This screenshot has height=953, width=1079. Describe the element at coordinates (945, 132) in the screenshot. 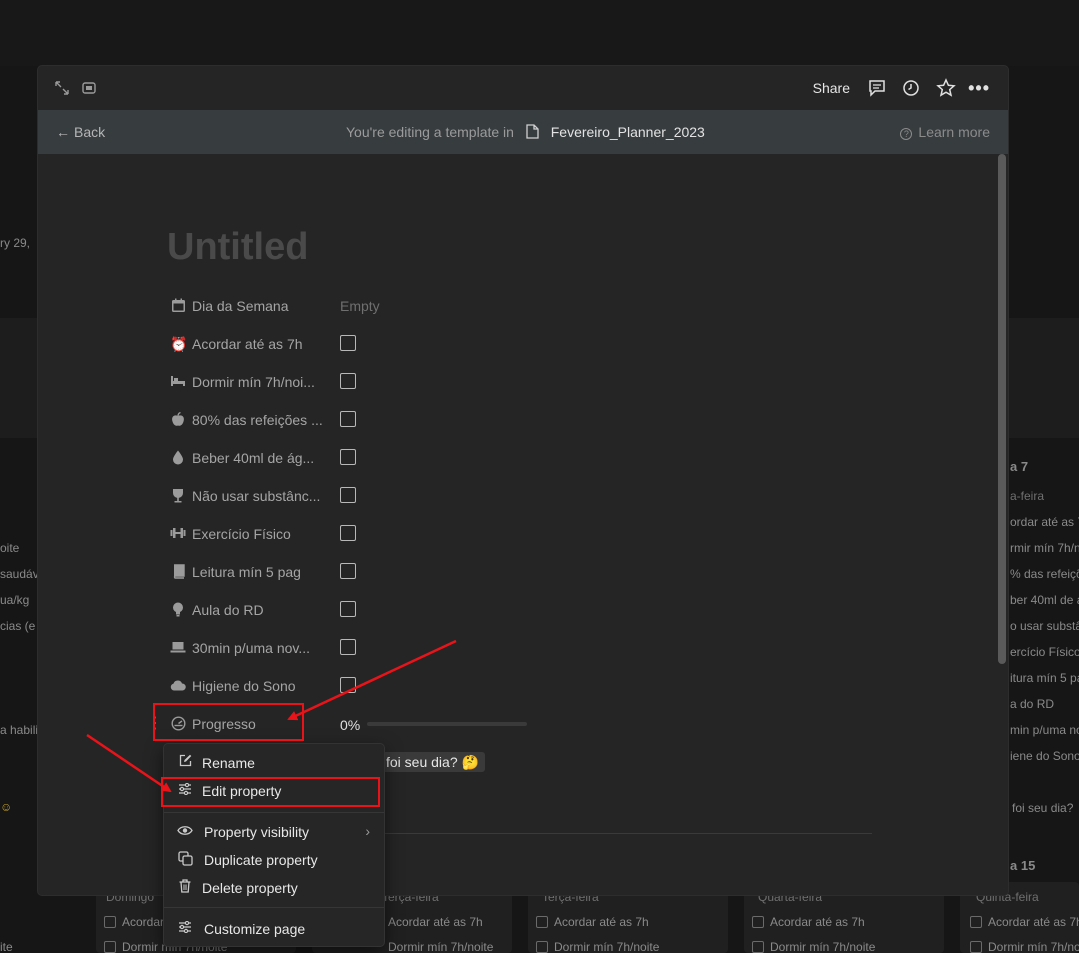

I see `learn-more-link: ? Learn more` at that location.